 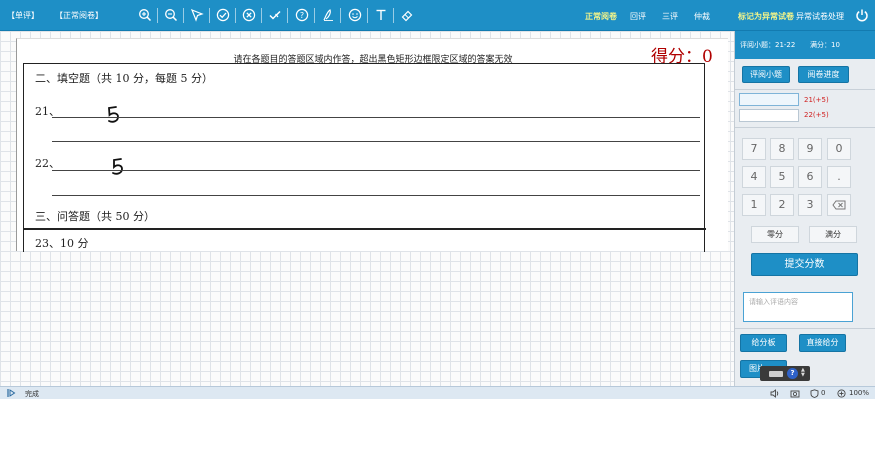 What do you see at coordinates (782, 177) in the screenshot?
I see `keypad-5-button: 5` at bounding box center [782, 177].